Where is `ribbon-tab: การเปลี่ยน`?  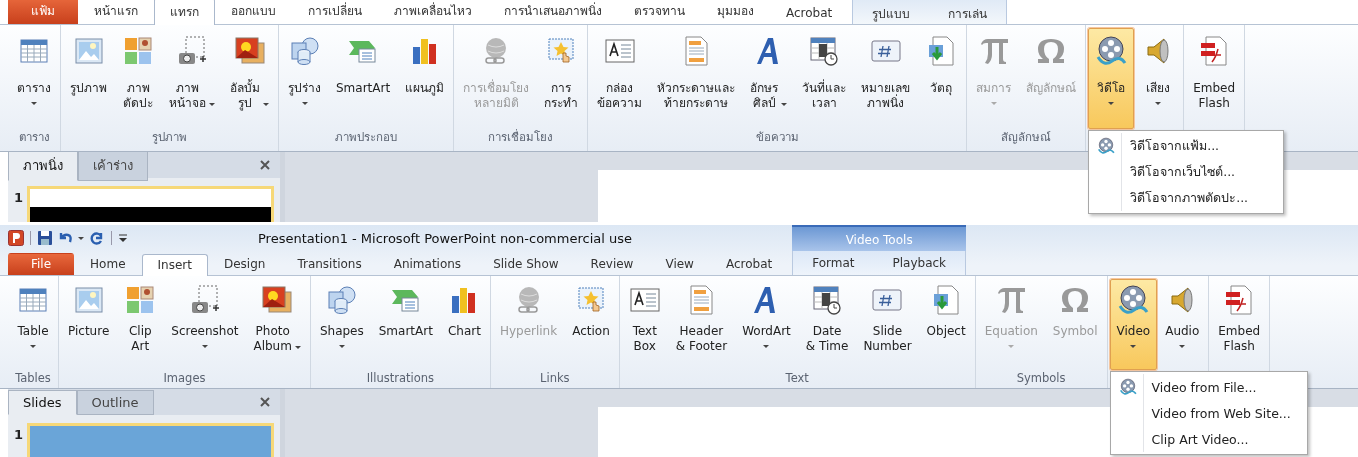
ribbon-tab: การเปลี่ยน is located at coordinates (335, 12).